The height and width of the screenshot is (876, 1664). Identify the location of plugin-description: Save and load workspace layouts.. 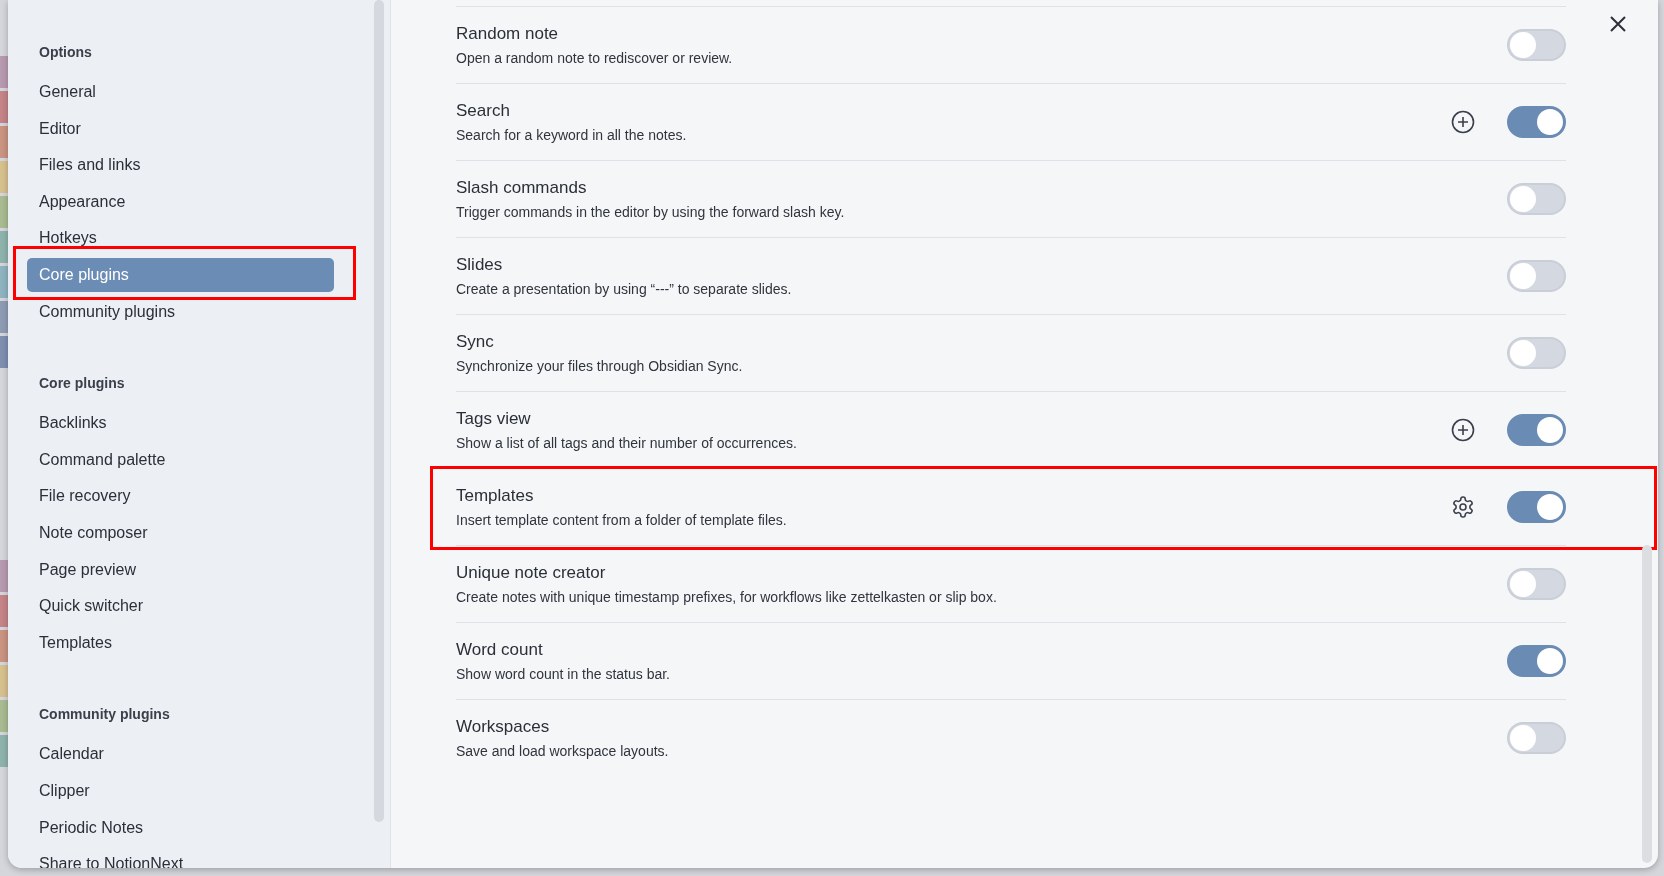
(563, 751).